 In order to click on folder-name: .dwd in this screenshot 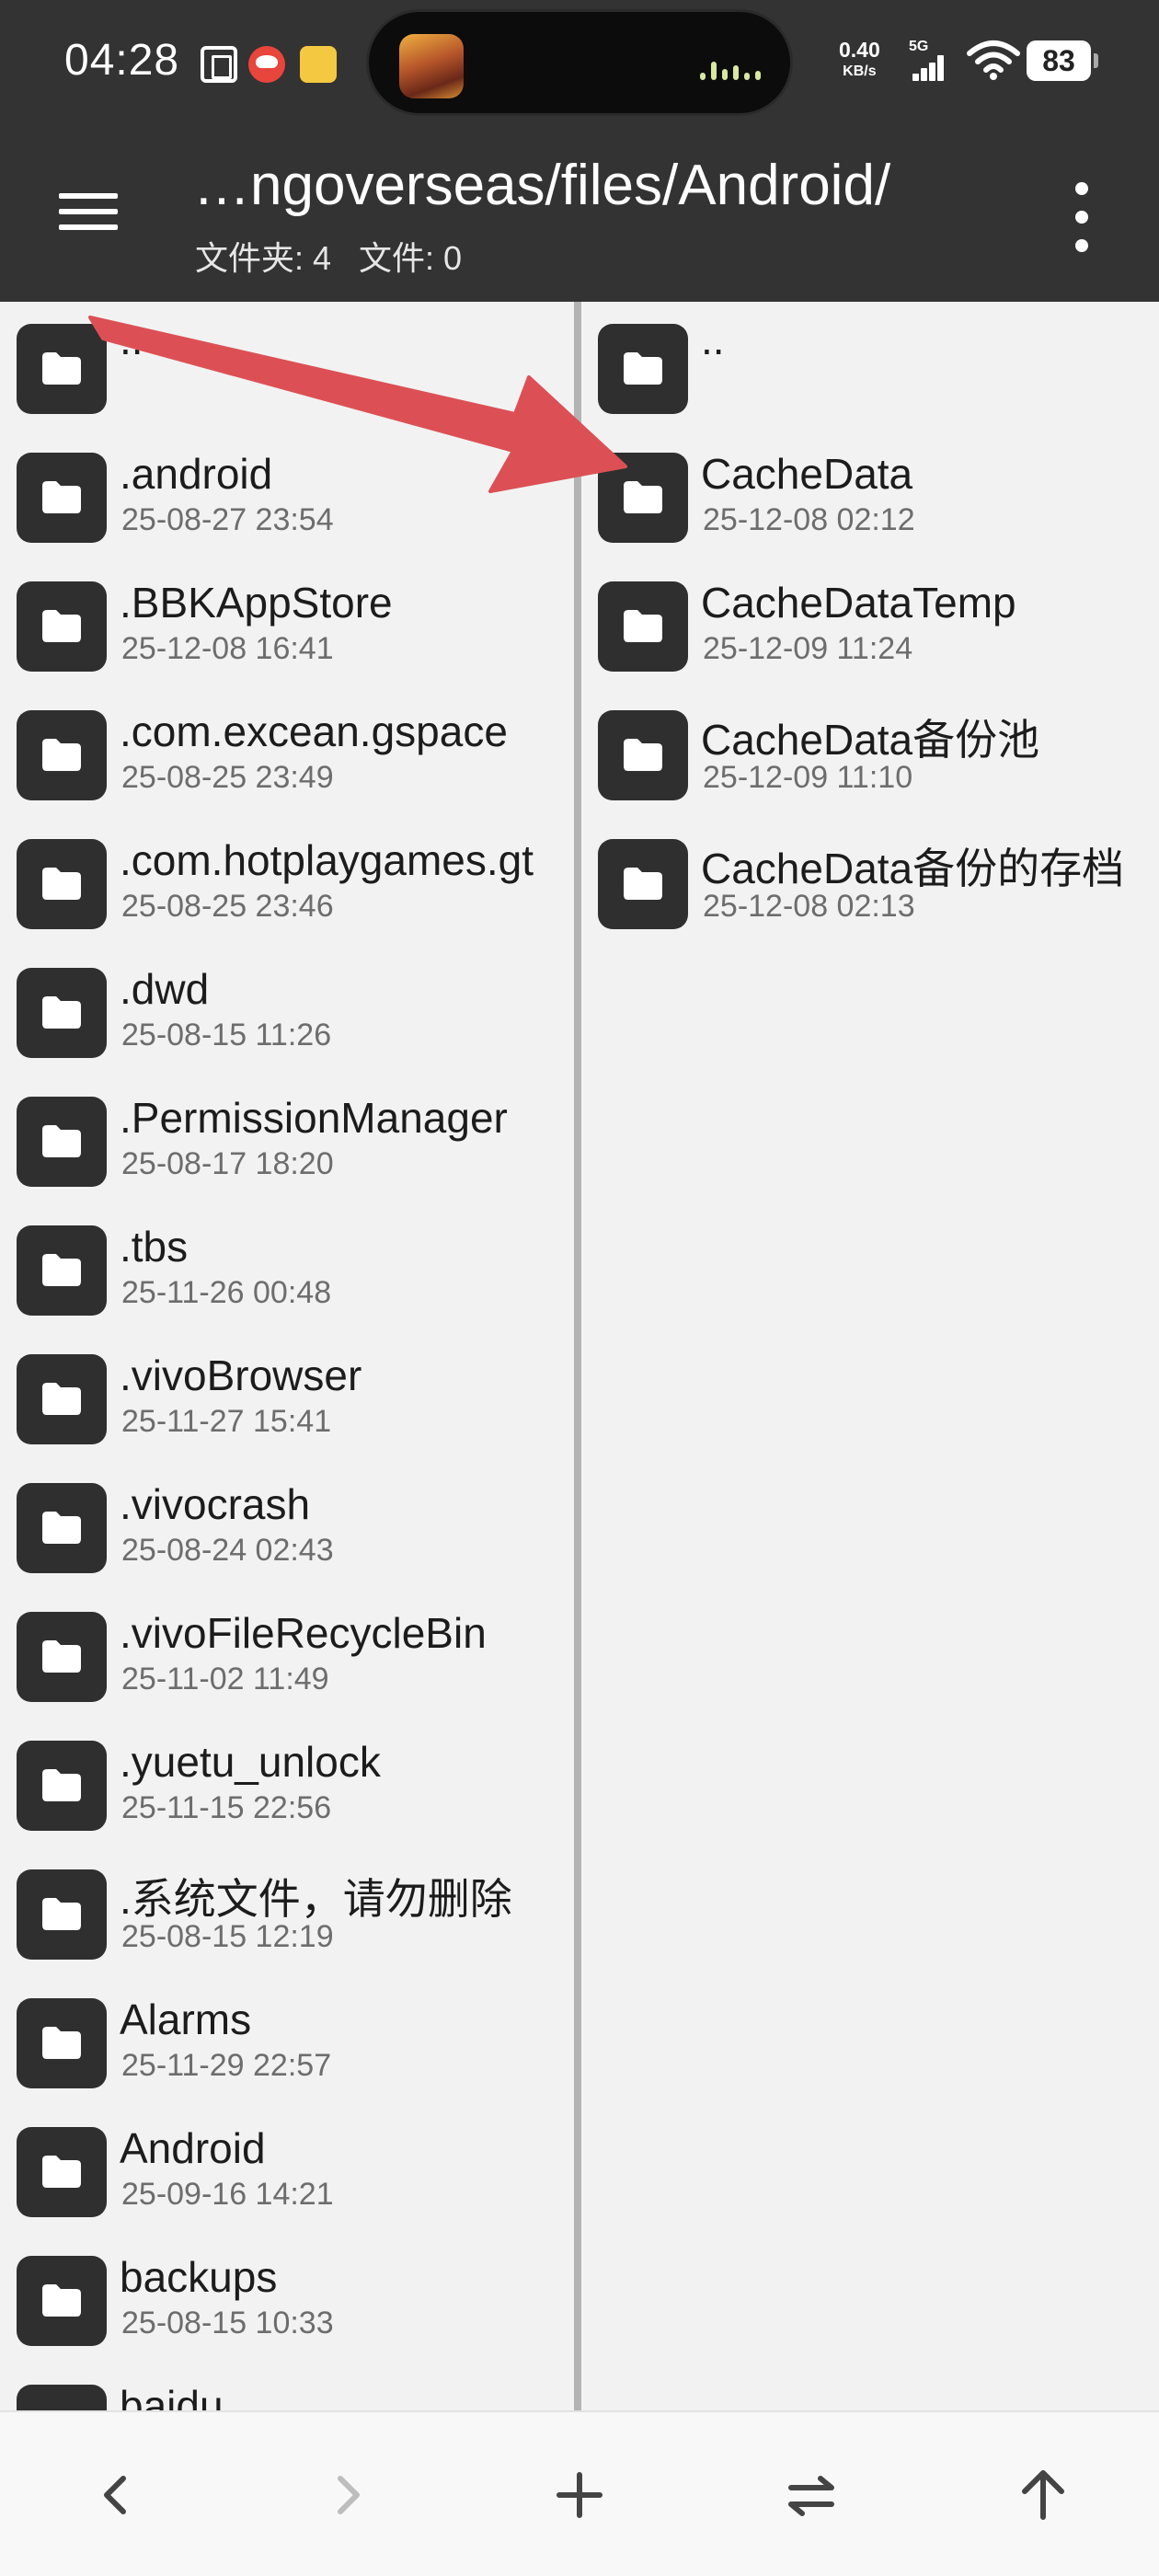, I will do `click(165, 989)`.